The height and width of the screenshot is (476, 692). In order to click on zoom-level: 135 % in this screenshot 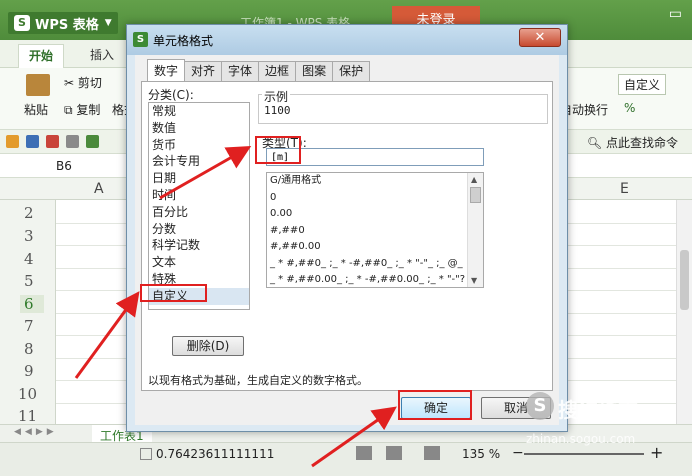, I will do `click(481, 454)`.